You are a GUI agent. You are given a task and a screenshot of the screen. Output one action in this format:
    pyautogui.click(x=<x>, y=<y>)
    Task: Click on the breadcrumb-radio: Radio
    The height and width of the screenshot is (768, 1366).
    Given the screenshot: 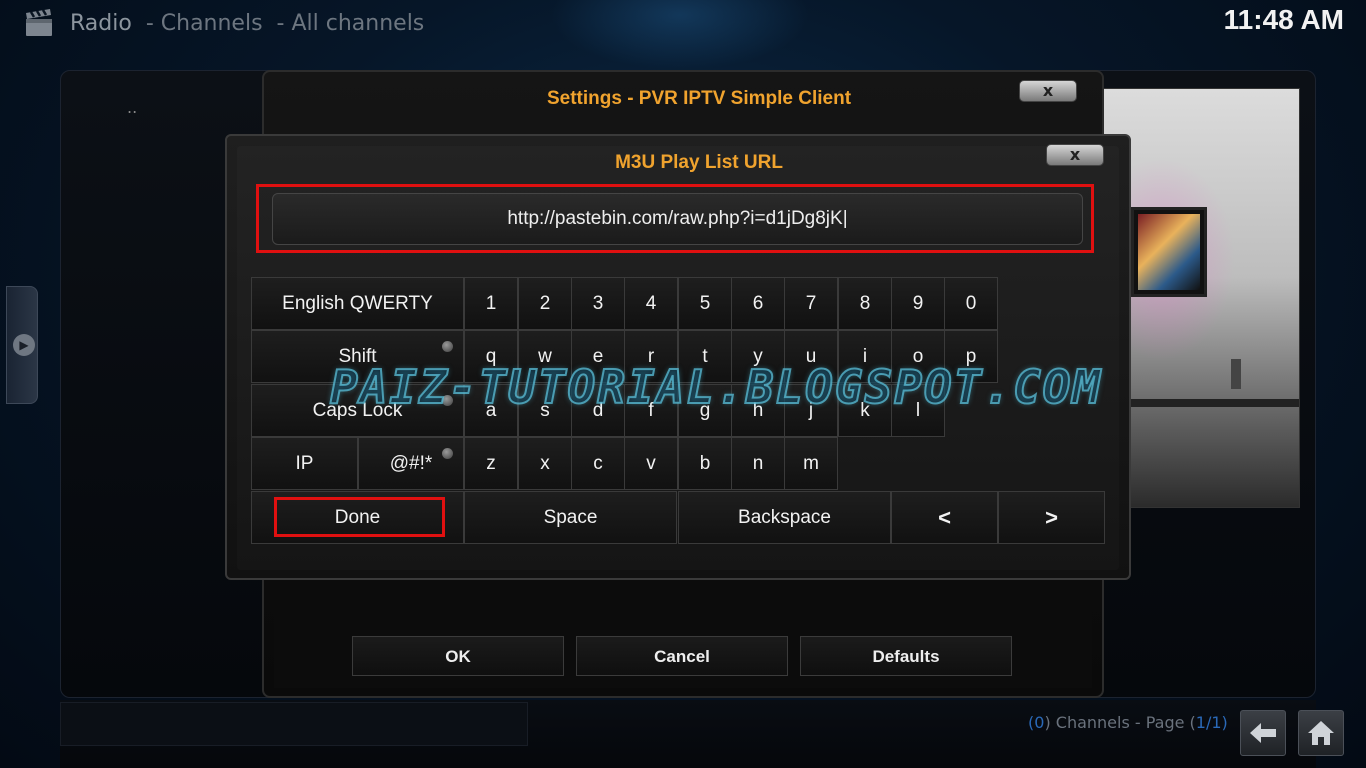 What is the action you would take?
    pyautogui.click(x=101, y=23)
    